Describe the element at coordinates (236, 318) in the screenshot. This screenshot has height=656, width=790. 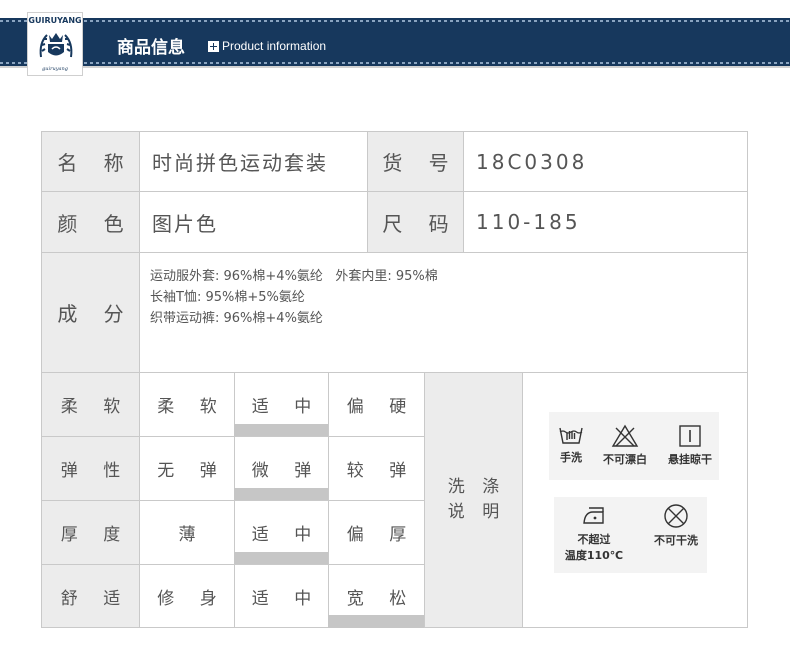
I see `composition-line: 织带运动裤: 96%棉+4%氨纶` at that location.